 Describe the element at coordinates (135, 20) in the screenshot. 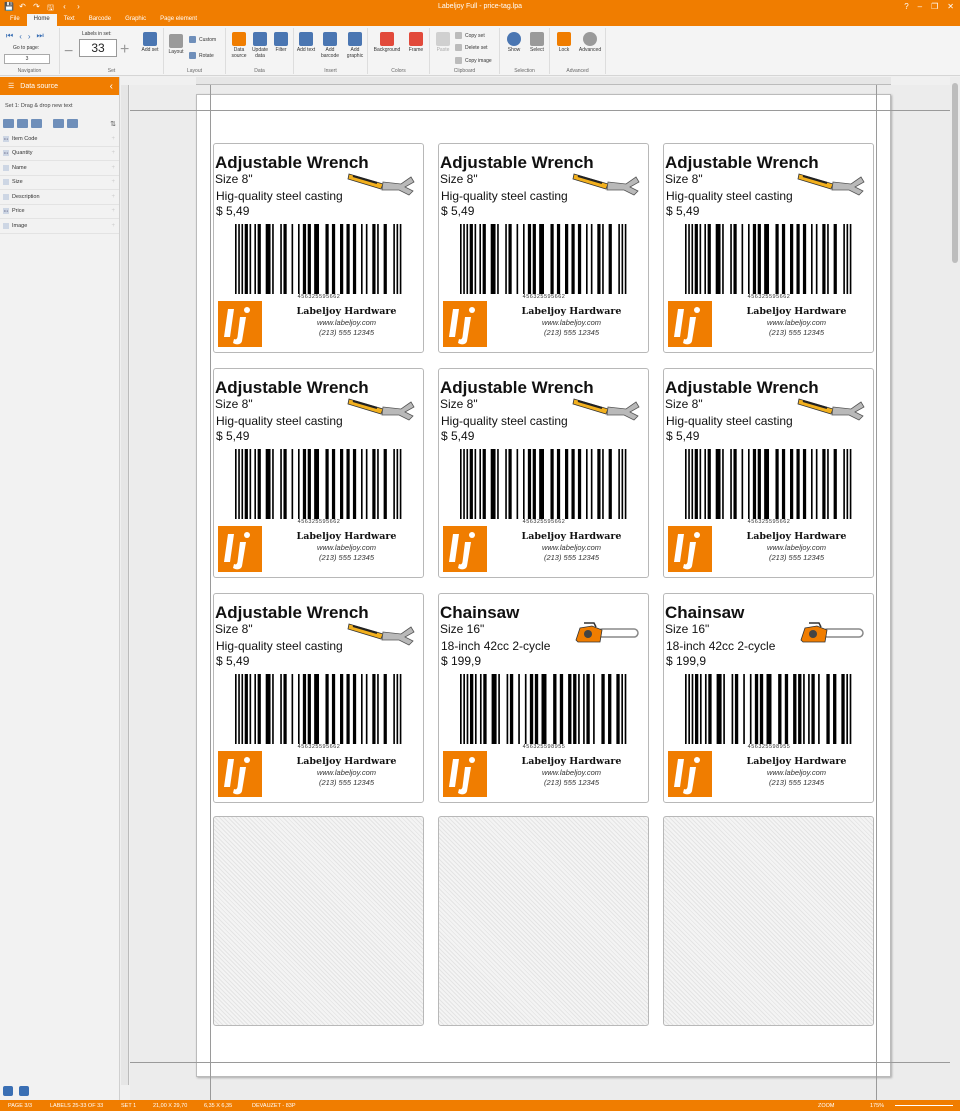

I see `tab-graphic: Graphic` at that location.